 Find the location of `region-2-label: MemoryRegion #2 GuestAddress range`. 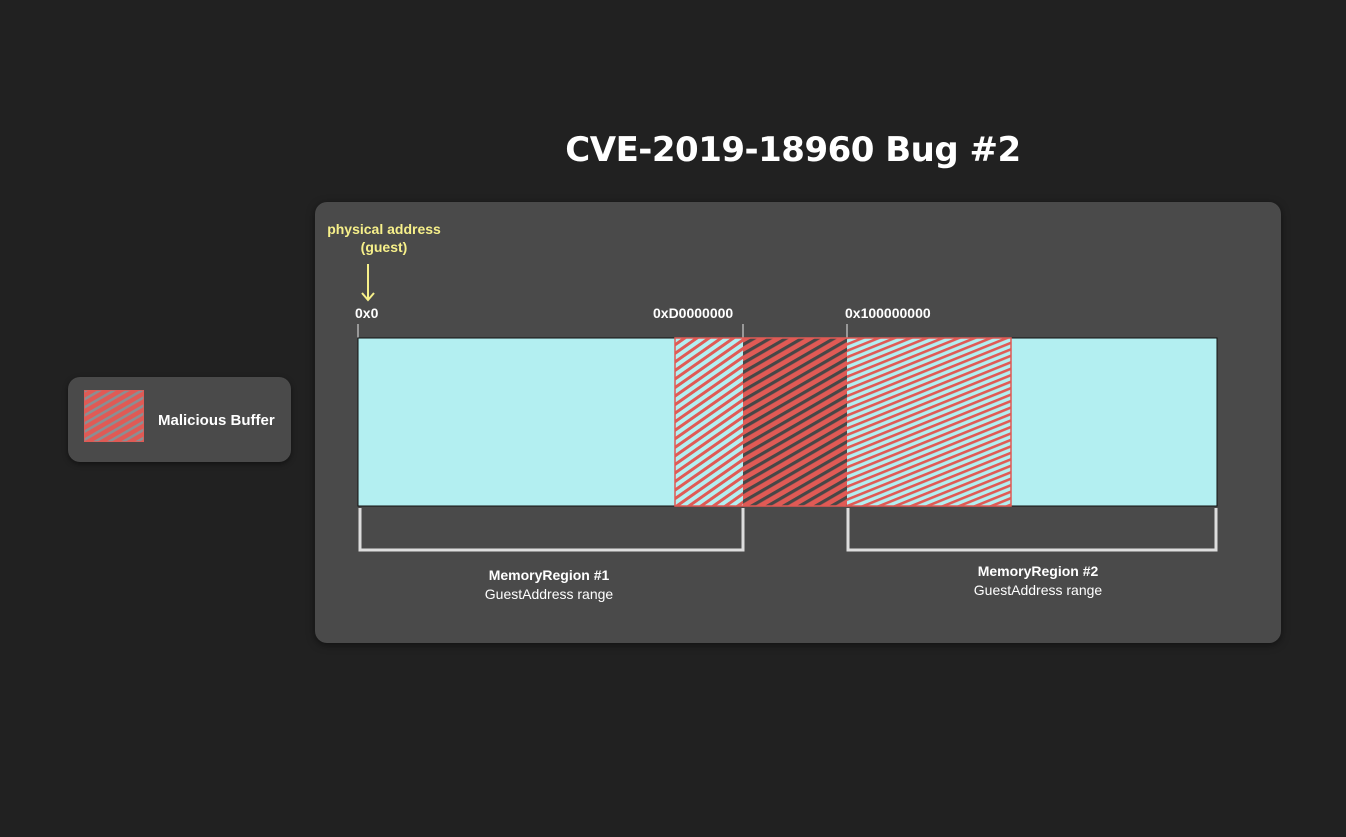

region-2-label: MemoryRegion #2 GuestAddress range is located at coordinates (1038, 580).